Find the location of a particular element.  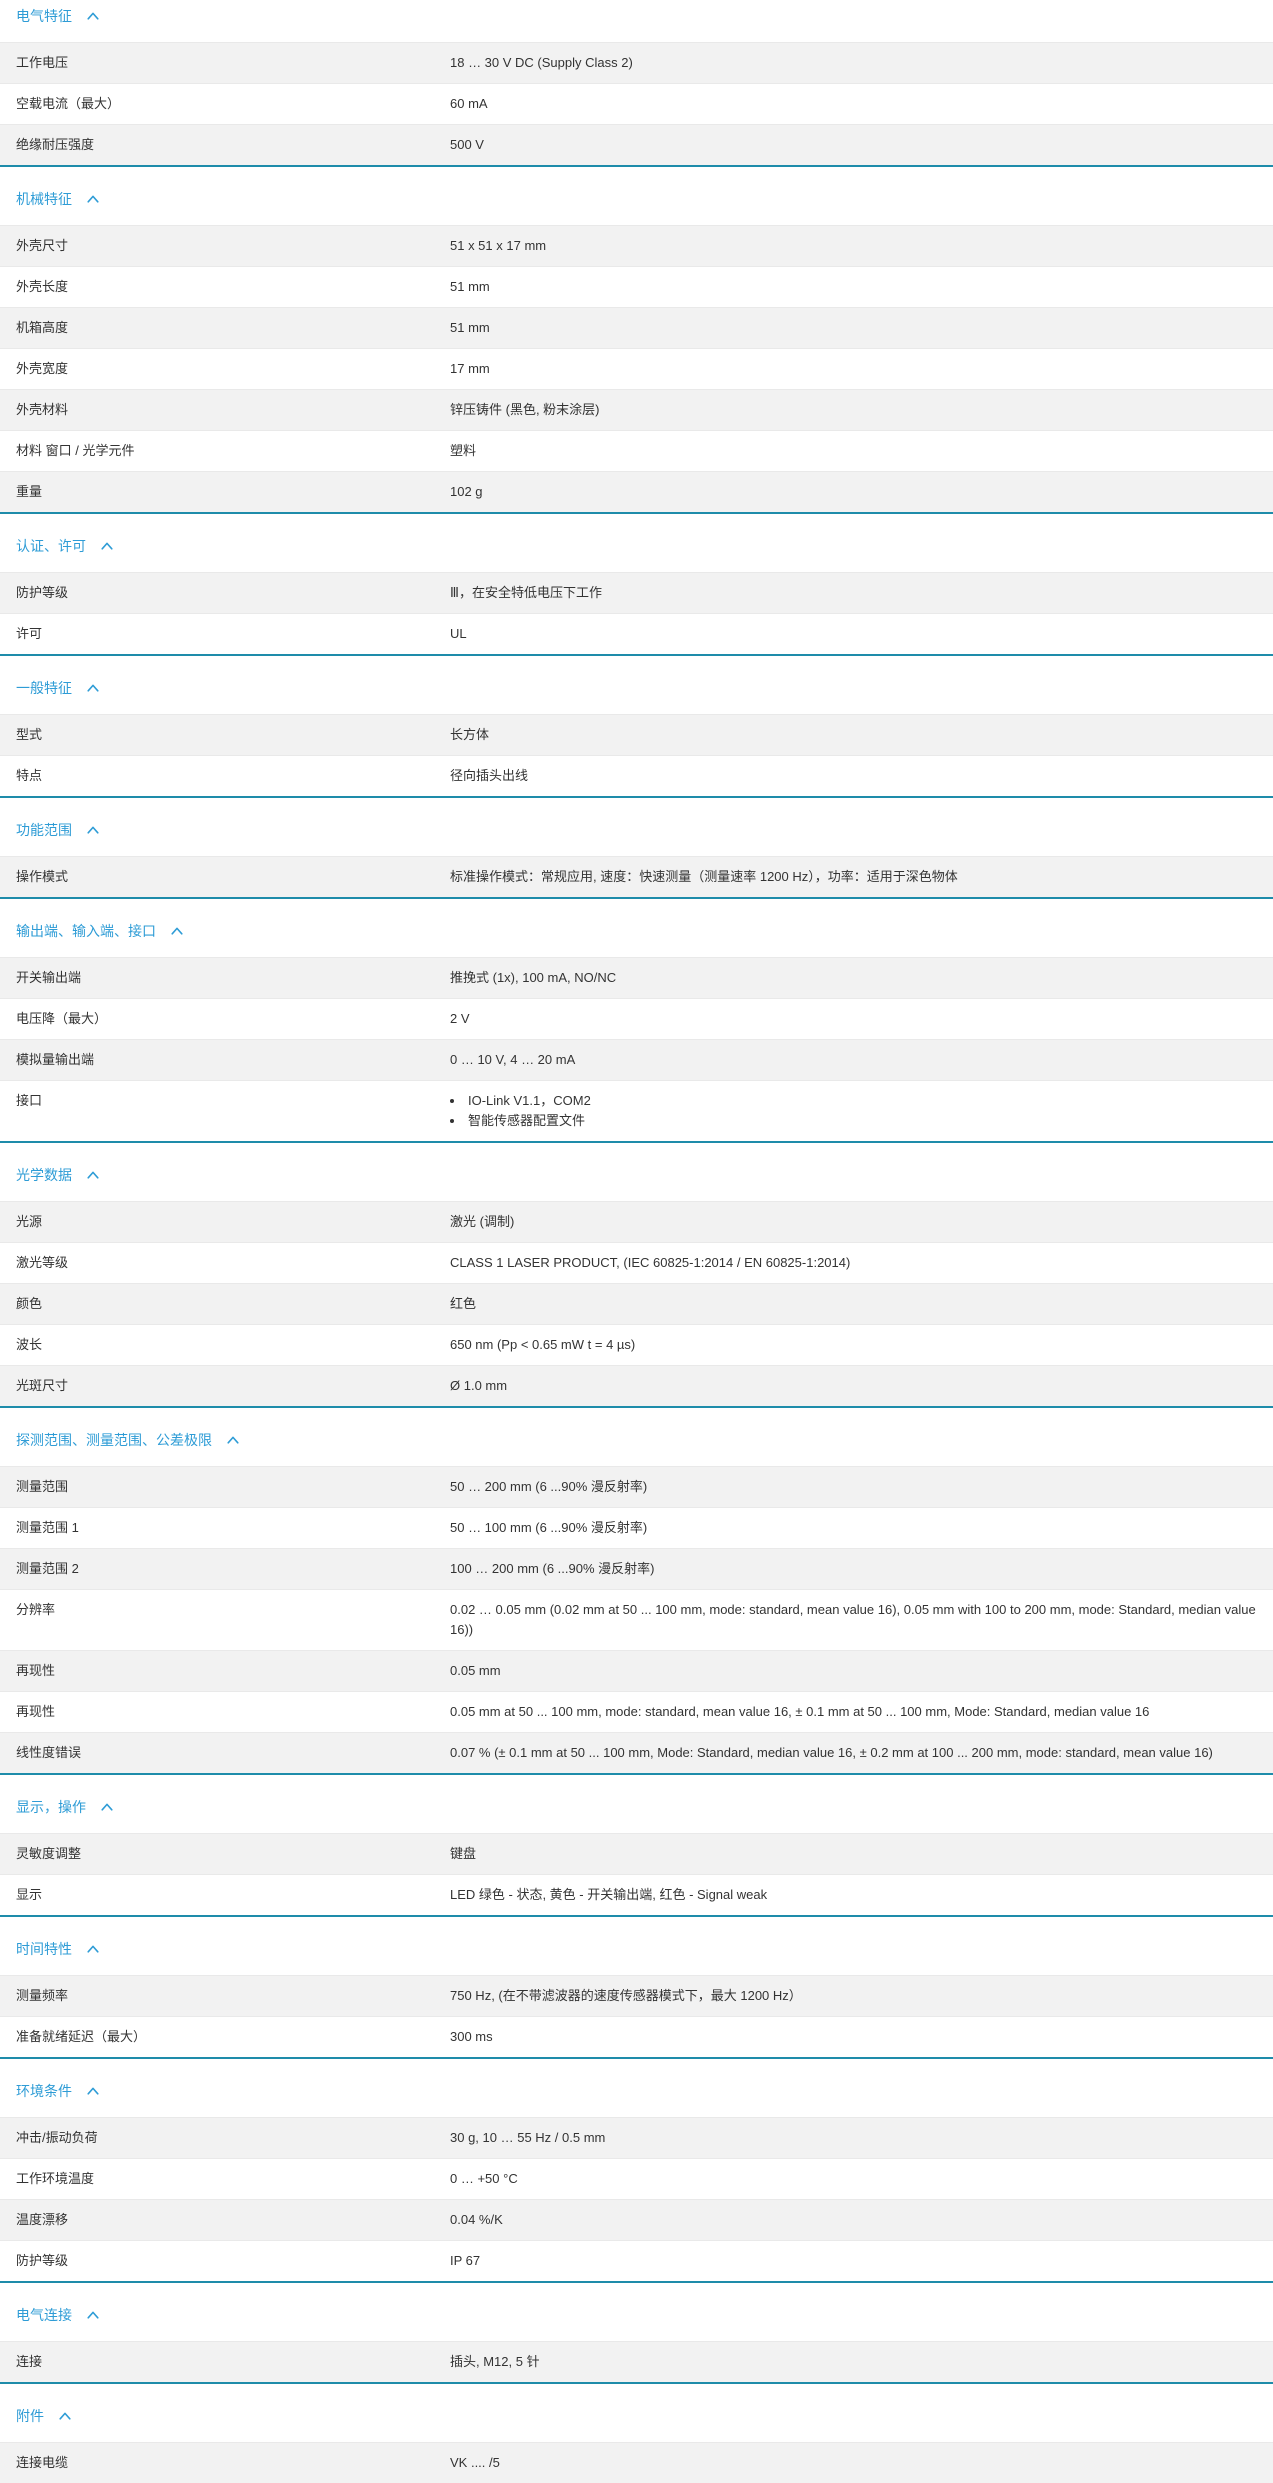

spec-value: Ⅲ，在安全特低电压下工作 is located at coordinates (526, 592).